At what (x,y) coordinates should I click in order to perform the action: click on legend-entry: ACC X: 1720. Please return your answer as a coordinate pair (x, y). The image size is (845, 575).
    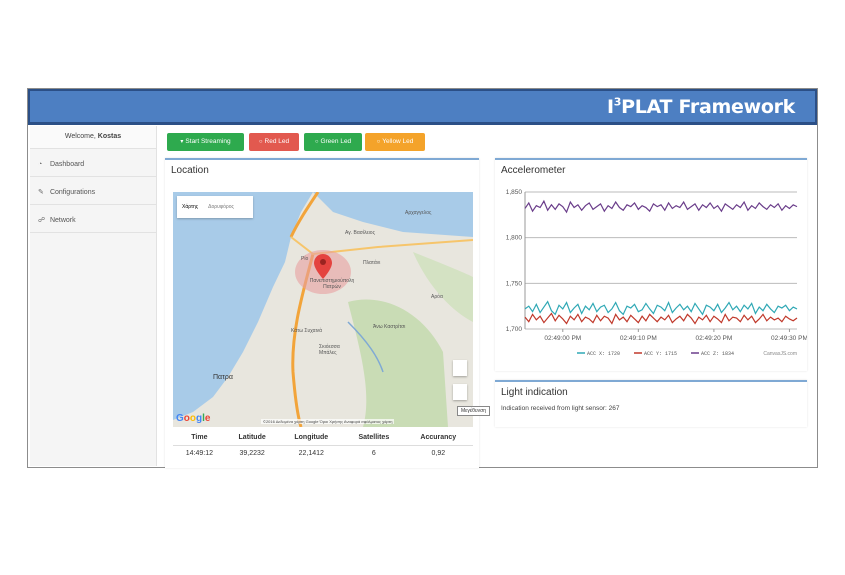
    Looking at the image, I should click on (603, 354).